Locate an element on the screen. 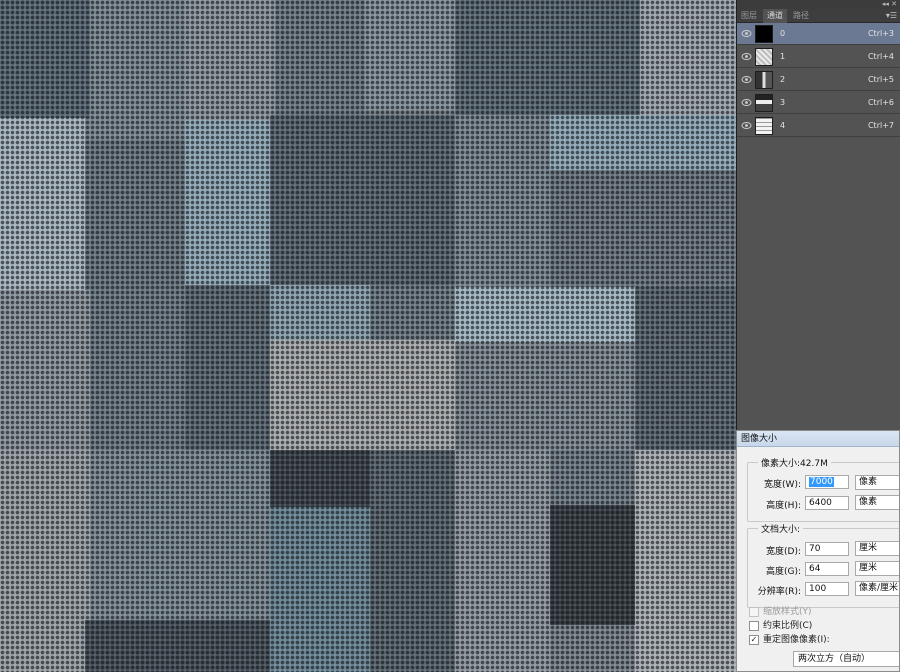  document-size-label: 文档大小: is located at coordinates (781, 528).